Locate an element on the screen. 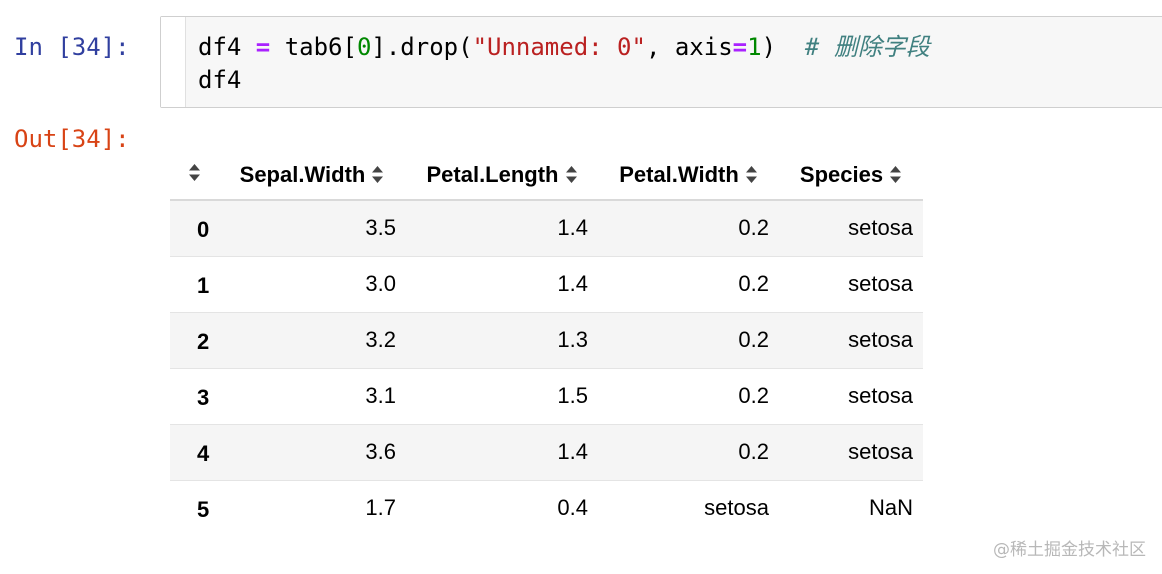  column-header-label: Species is located at coordinates (841, 174).